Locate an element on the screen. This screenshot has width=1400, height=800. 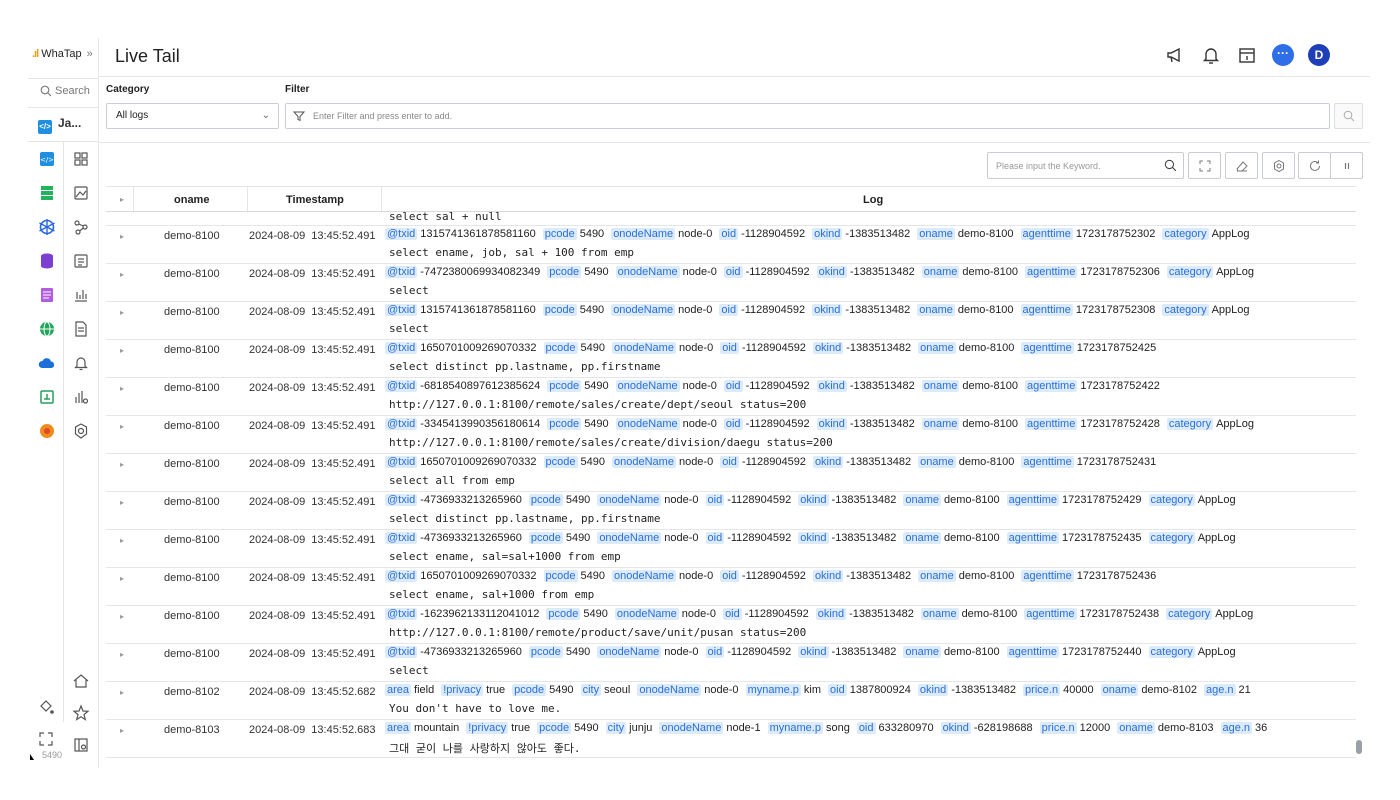
column-header-log: Log is located at coordinates (873, 200).